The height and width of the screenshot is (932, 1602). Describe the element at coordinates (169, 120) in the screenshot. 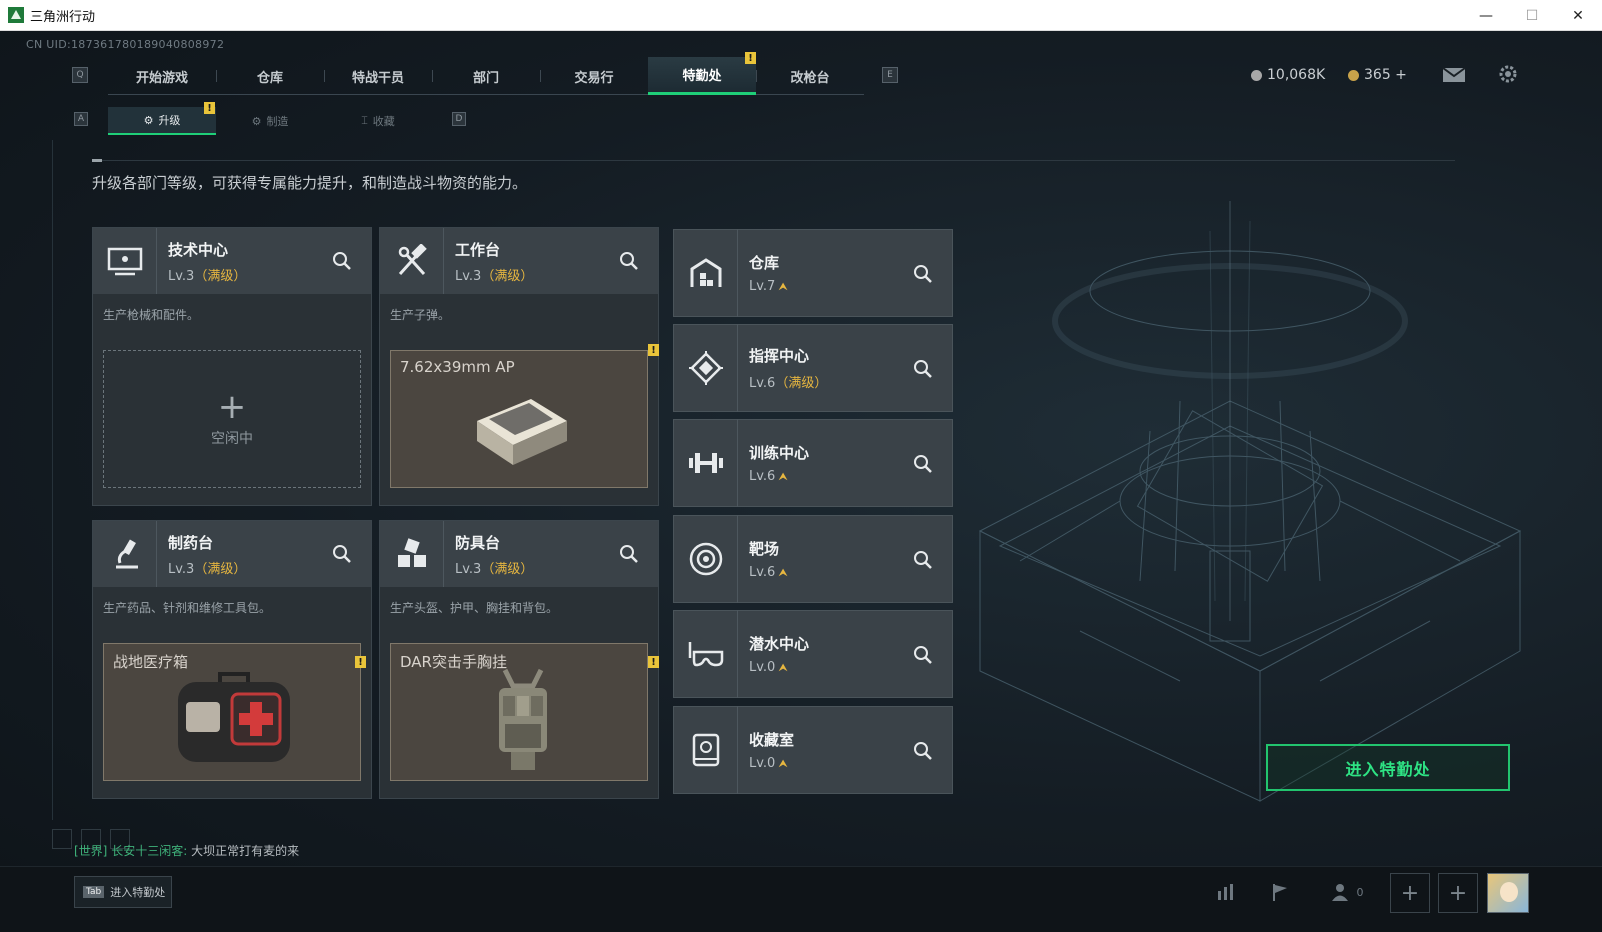

I see `subtab-upgrade-label: 升级` at that location.